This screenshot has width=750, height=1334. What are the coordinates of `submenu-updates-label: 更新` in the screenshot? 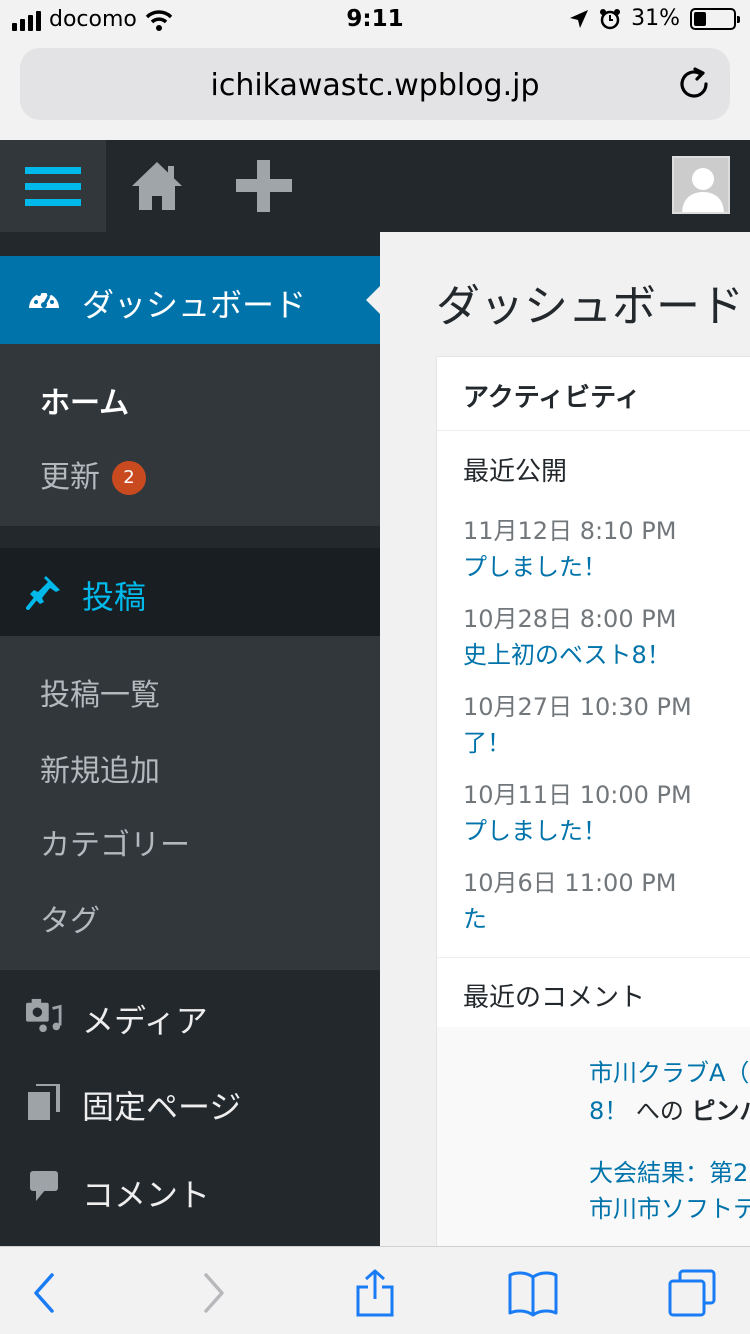 It's located at (70, 477).